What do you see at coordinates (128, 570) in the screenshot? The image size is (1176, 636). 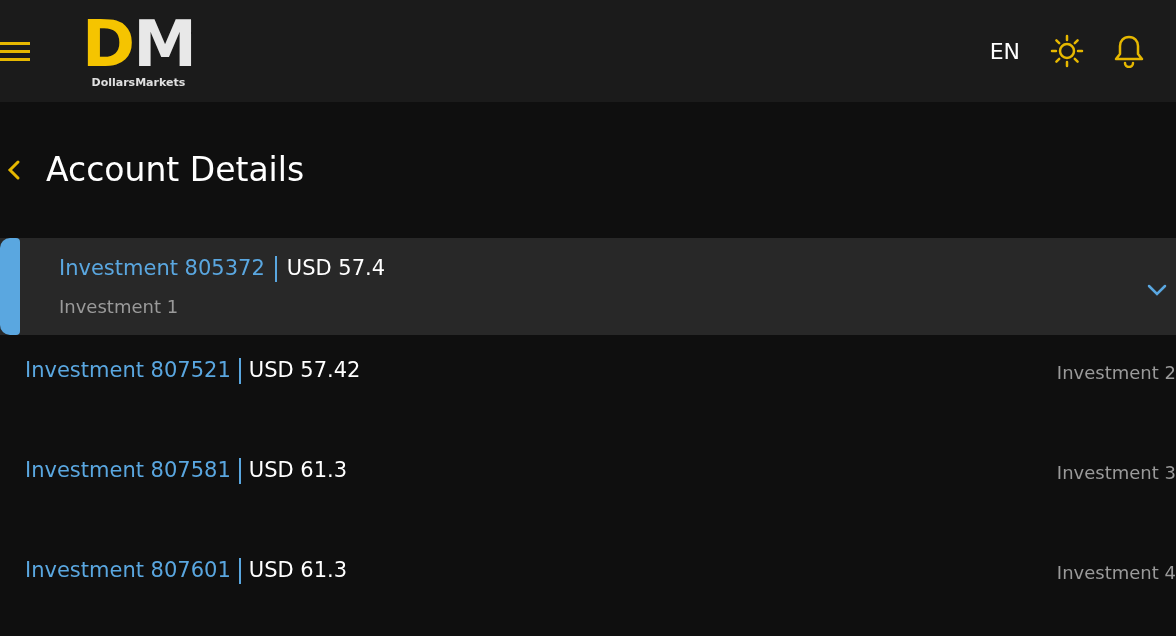 I see `account-name: Investment 807601` at bounding box center [128, 570].